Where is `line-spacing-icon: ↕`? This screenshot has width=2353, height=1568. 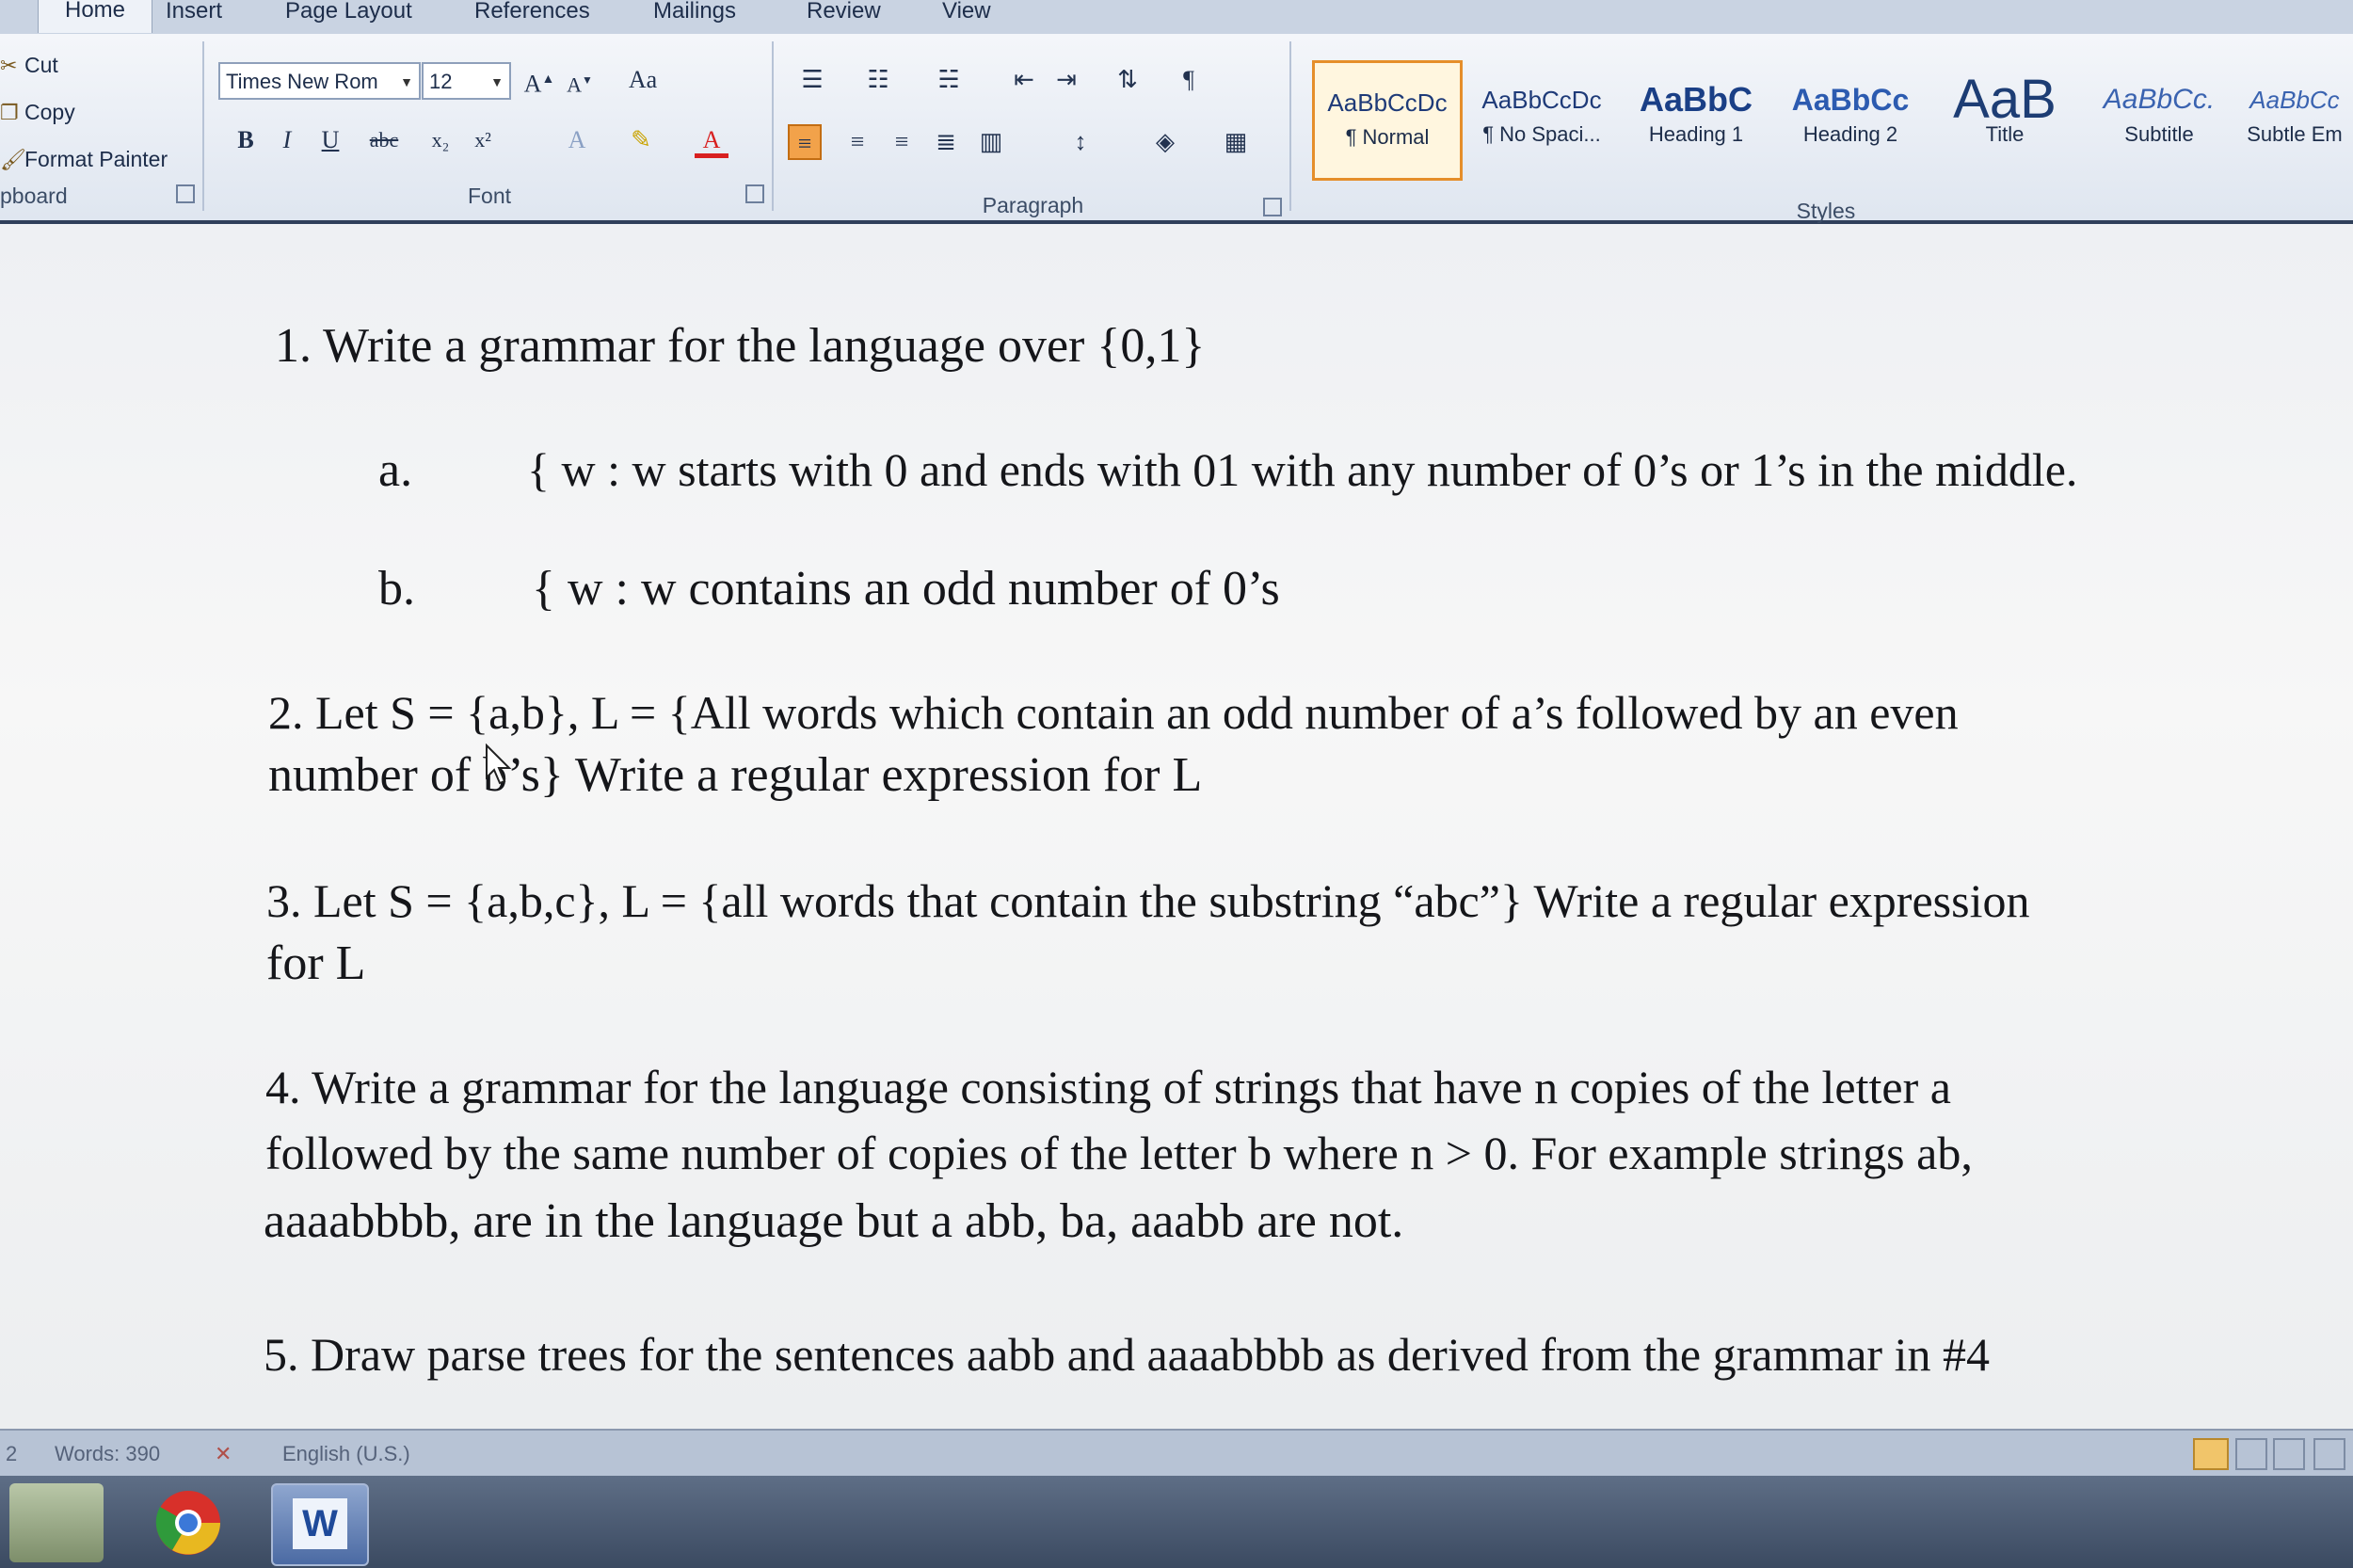
line-spacing-icon: ↕ is located at coordinates (1080, 142).